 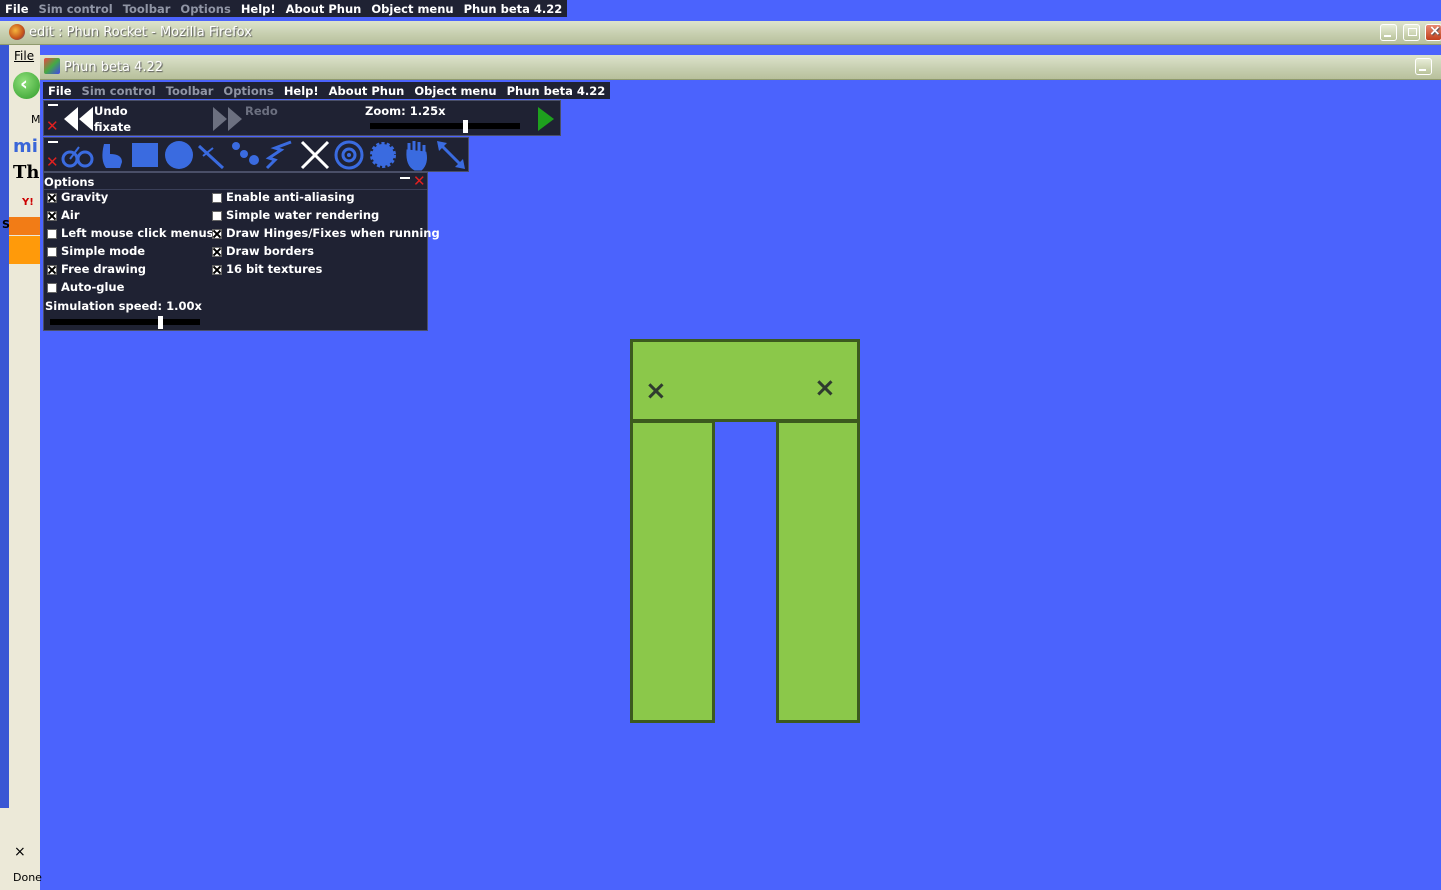 What do you see at coordinates (513, 9) in the screenshot?
I see `top-menu-phun-beta-4-22: Phun beta 4.22` at bounding box center [513, 9].